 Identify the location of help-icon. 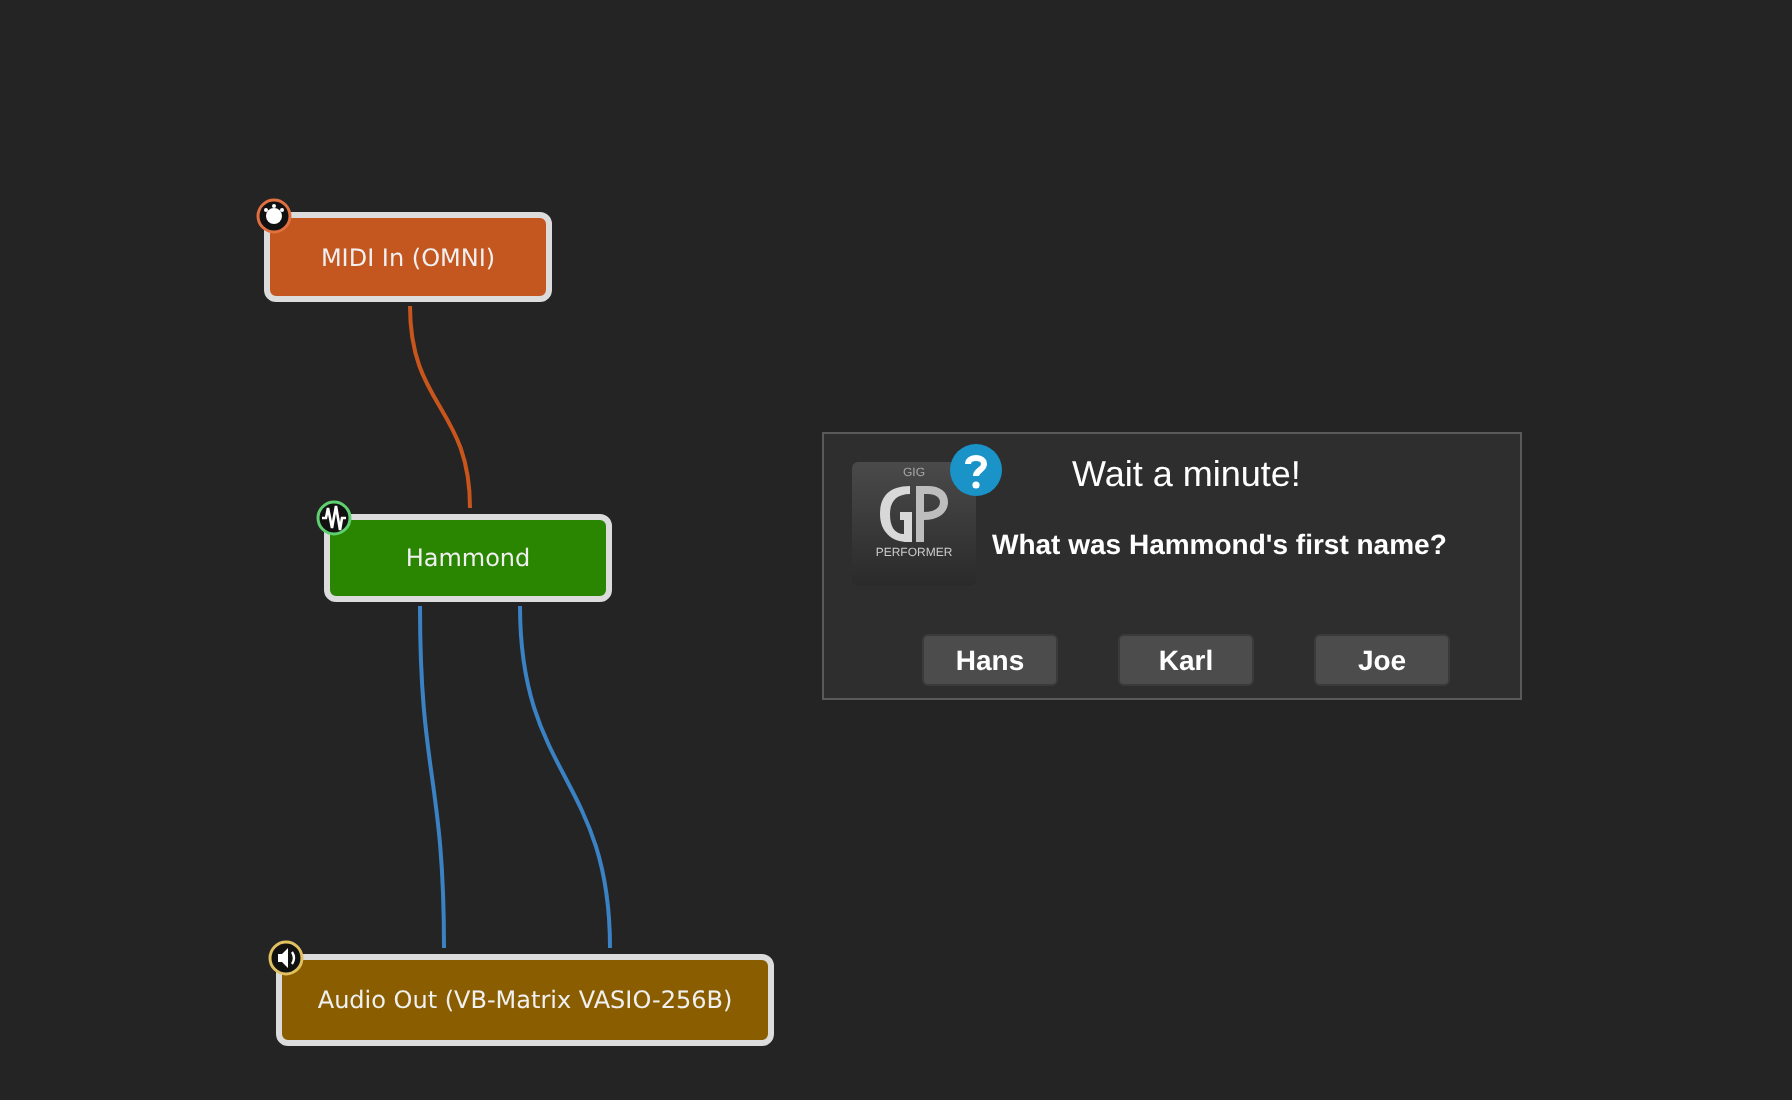
(976, 470).